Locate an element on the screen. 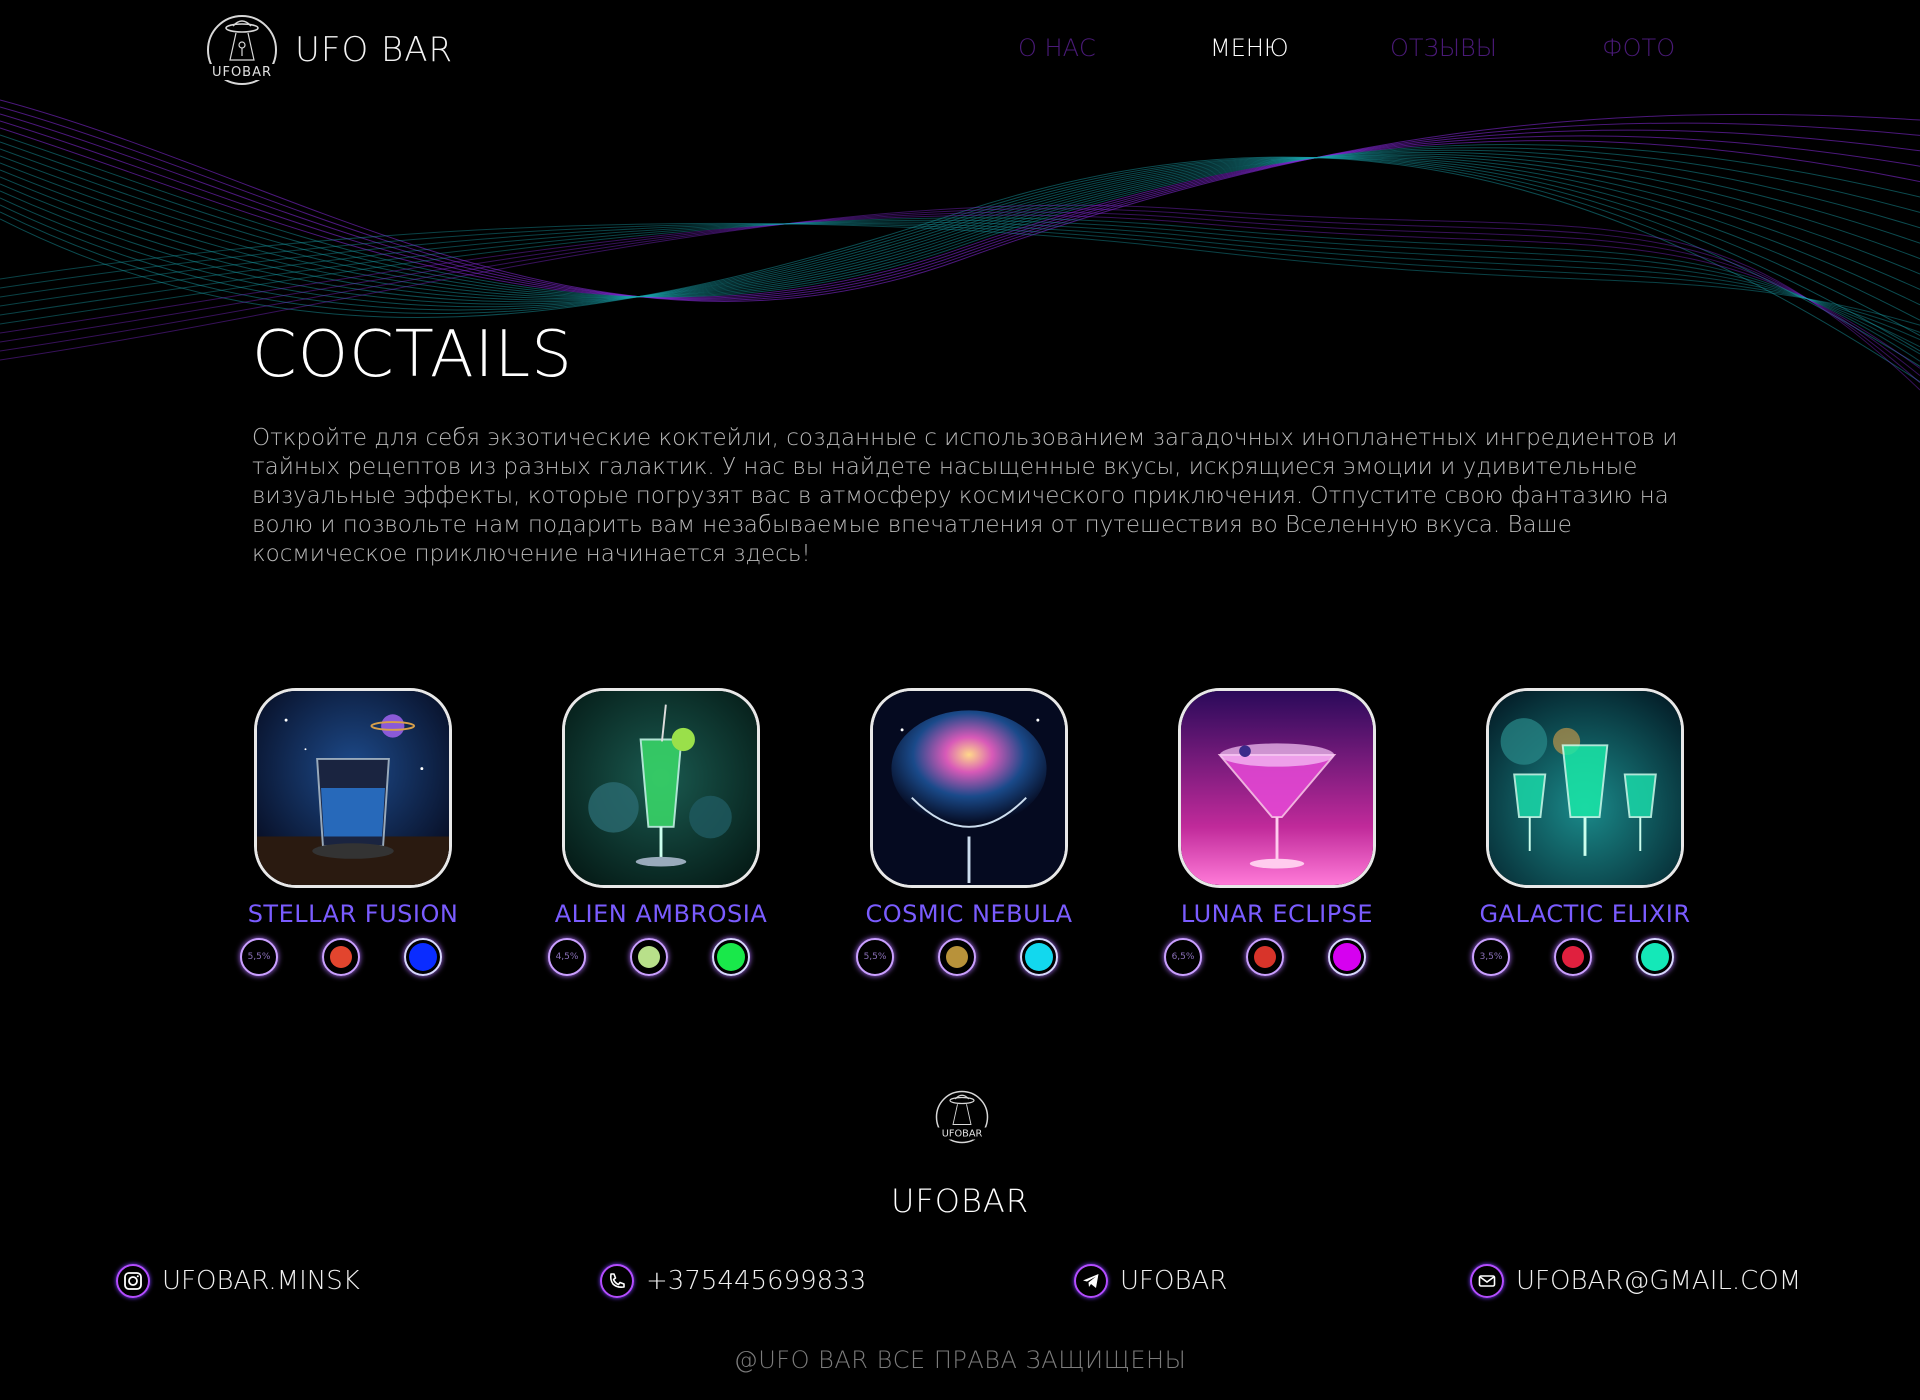 Image resolution: width=1920 pixels, height=1400 pixels. abv-badge: 3,5% is located at coordinates (1491, 957).